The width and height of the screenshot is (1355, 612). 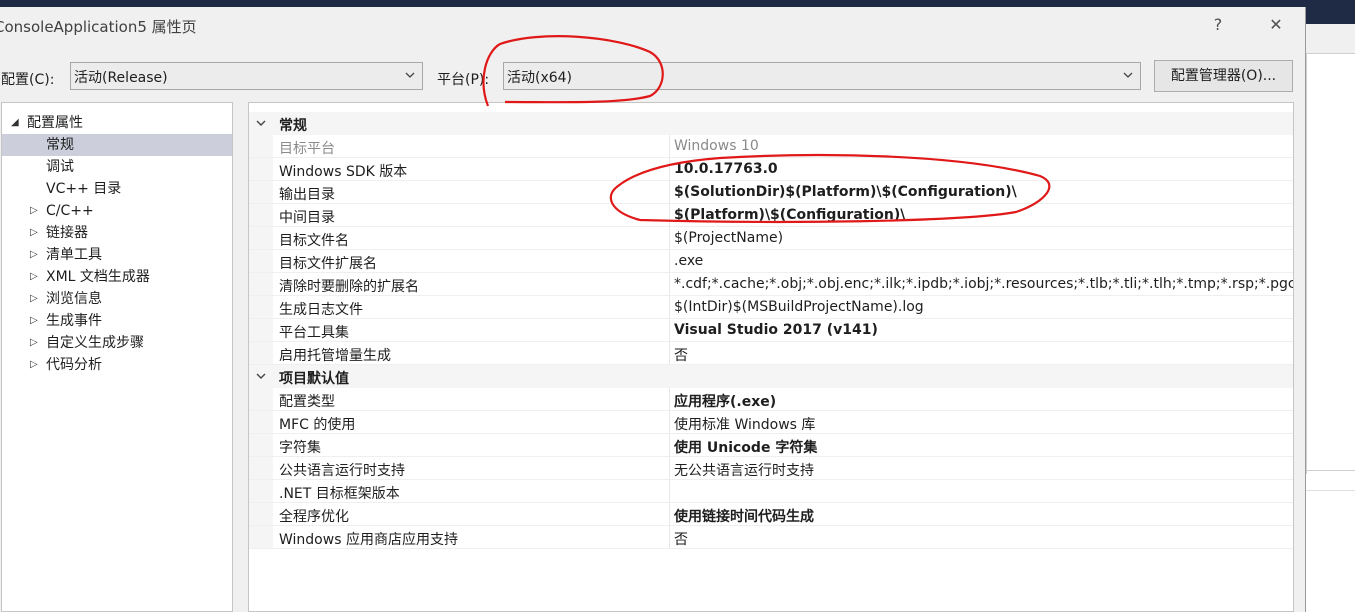 I want to click on tree-item: 调试, so click(x=117, y=167).